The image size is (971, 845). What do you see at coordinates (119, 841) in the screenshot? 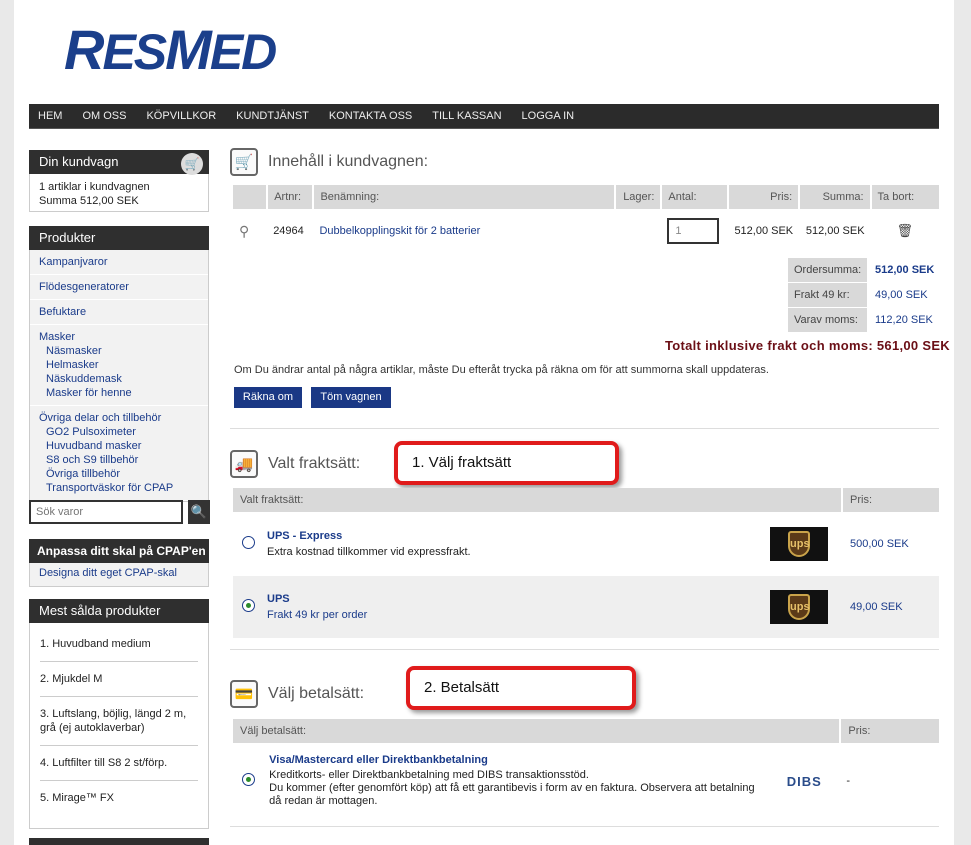
I see `sidebar-next-box` at bounding box center [119, 841].